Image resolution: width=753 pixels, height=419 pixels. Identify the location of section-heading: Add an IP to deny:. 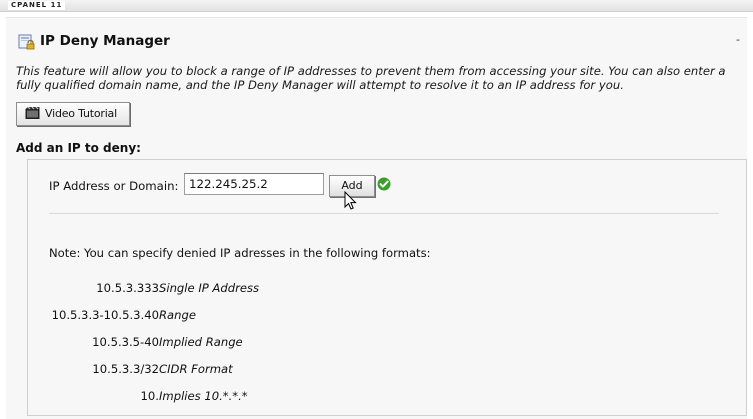
(78, 148).